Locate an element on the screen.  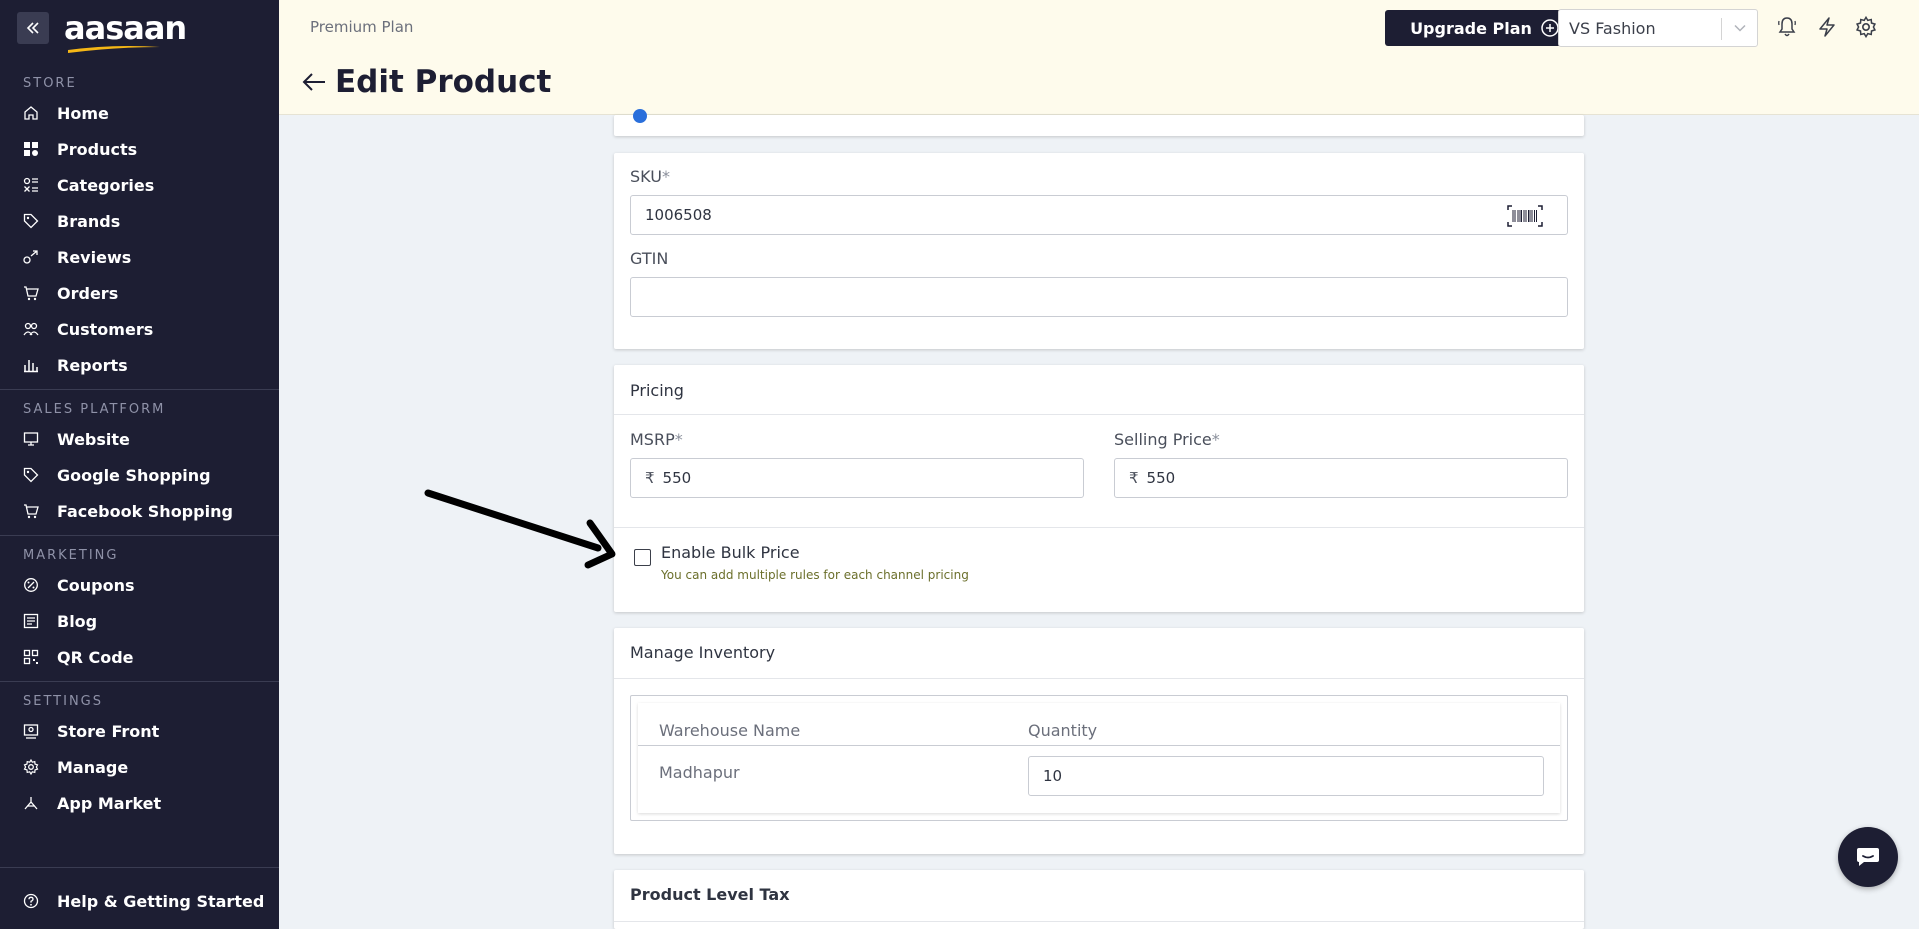
sidebar-item-orders: Orders is located at coordinates (139, 293).